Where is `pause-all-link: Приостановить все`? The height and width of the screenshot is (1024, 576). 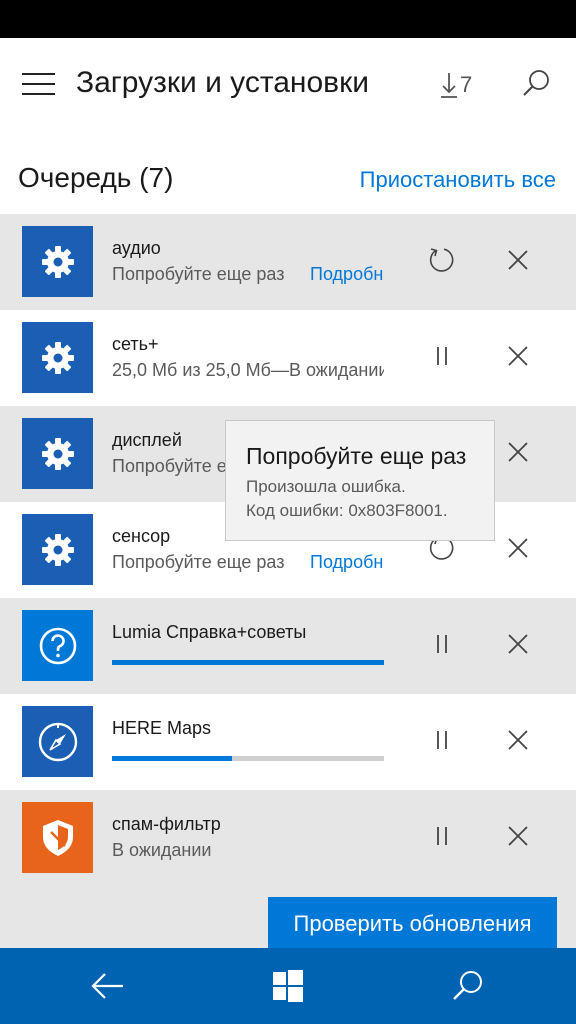 pause-all-link: Приостановить все is located at coordinates (458, 180).